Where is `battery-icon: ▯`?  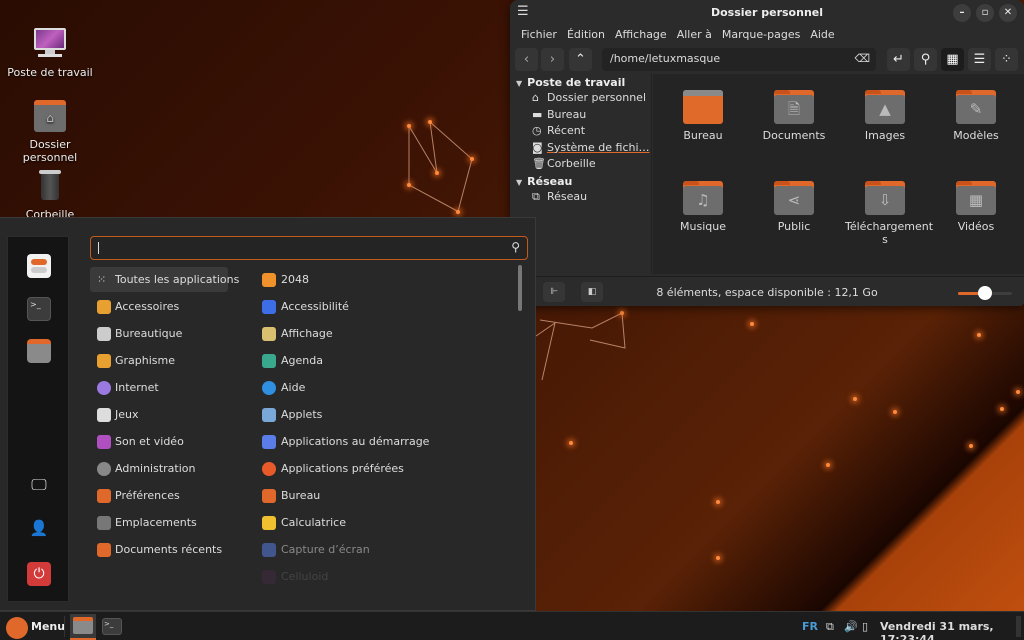
battery-icon: ▯ is located at coordinates (865, 626).